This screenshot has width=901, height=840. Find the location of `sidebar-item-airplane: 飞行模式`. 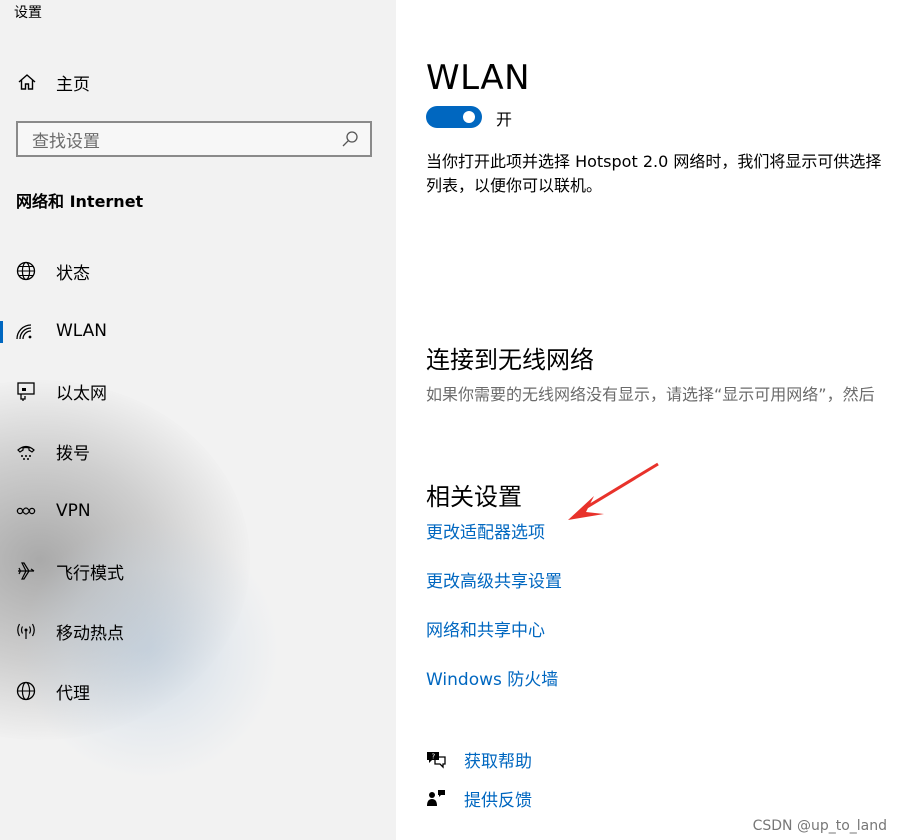

sidebar-item-airplane: 飞行模式 is located at coordinates (198, 571).